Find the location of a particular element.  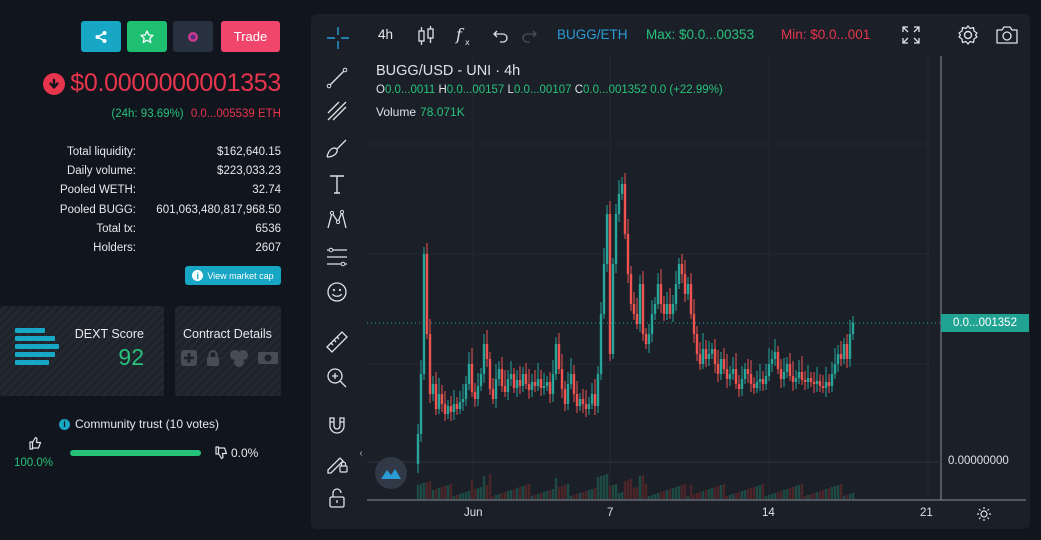

holders-icon is located at coordinates (239, 358).